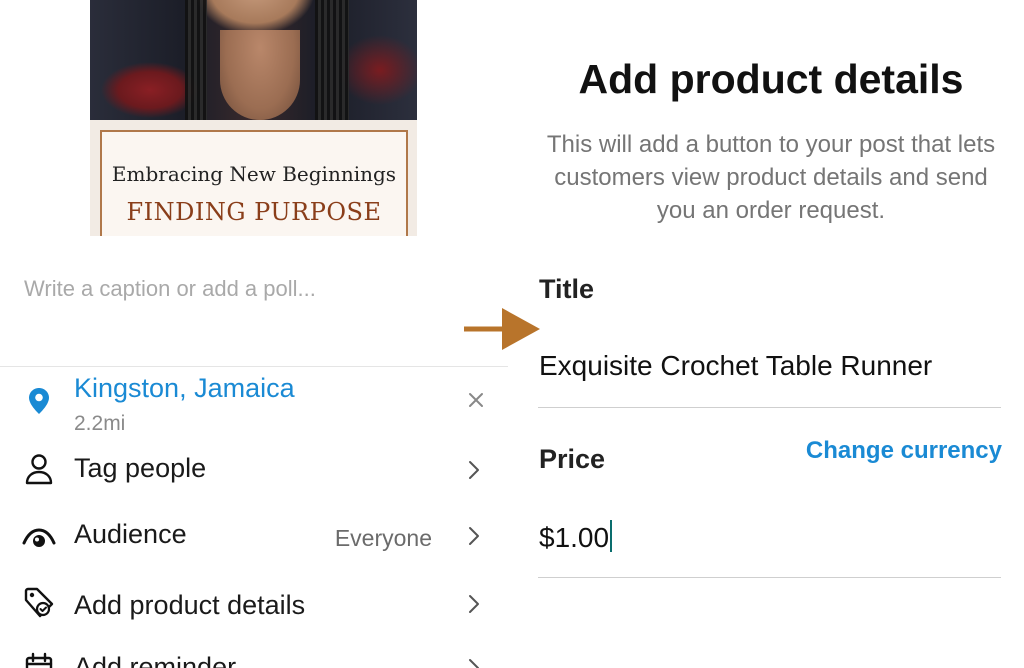 This screenshot has width=1024, height=668. I want to click on portrait-hair-left, so click(196, 60).